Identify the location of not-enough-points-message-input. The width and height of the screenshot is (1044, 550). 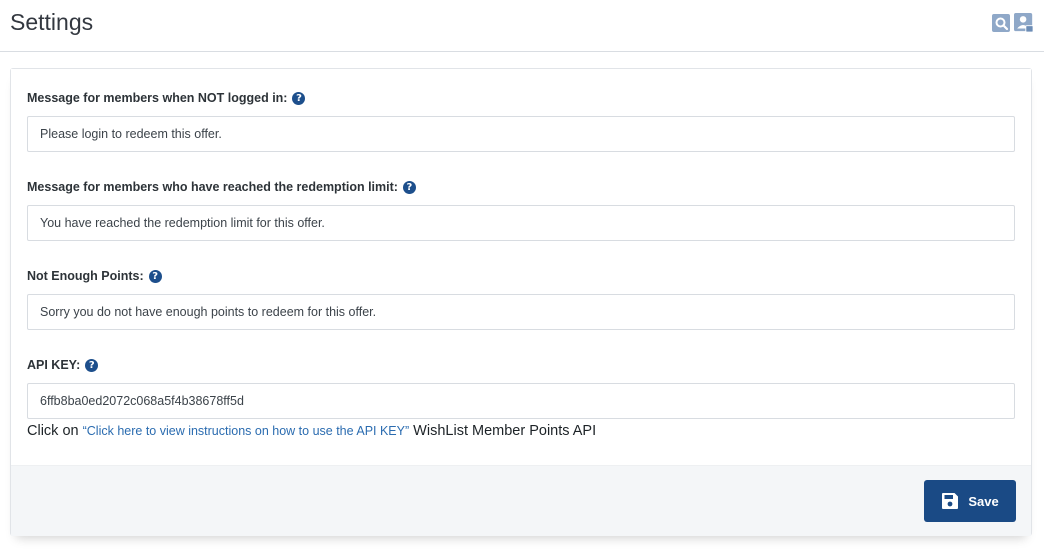
(521, 312).